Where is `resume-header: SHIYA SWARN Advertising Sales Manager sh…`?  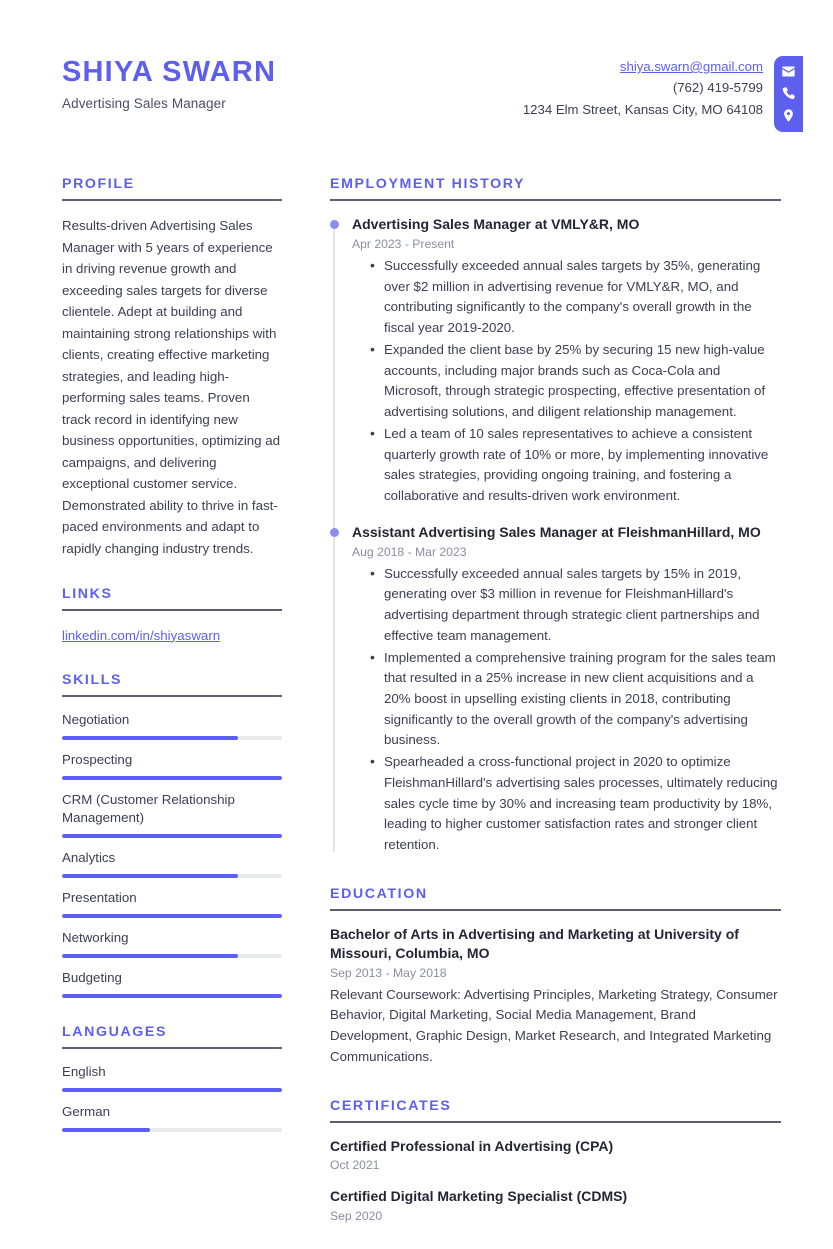
resume-header: SHIYA SWARN Advertising Sales Manager sh… is located at coordinates (432, 90).